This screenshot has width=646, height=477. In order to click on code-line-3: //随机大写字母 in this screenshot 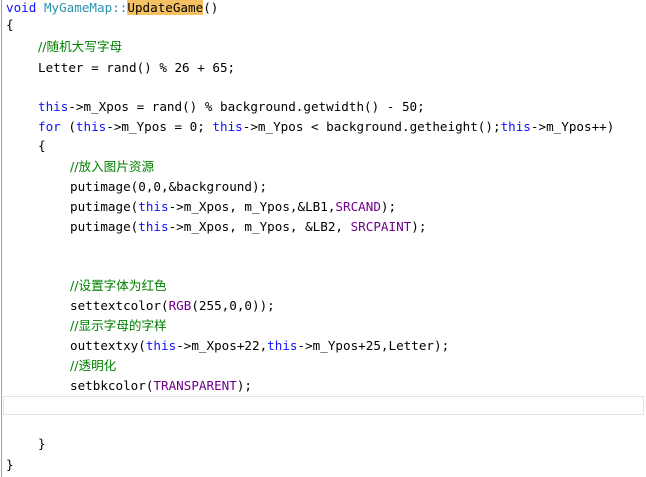, I will do `click(80, 47)`.